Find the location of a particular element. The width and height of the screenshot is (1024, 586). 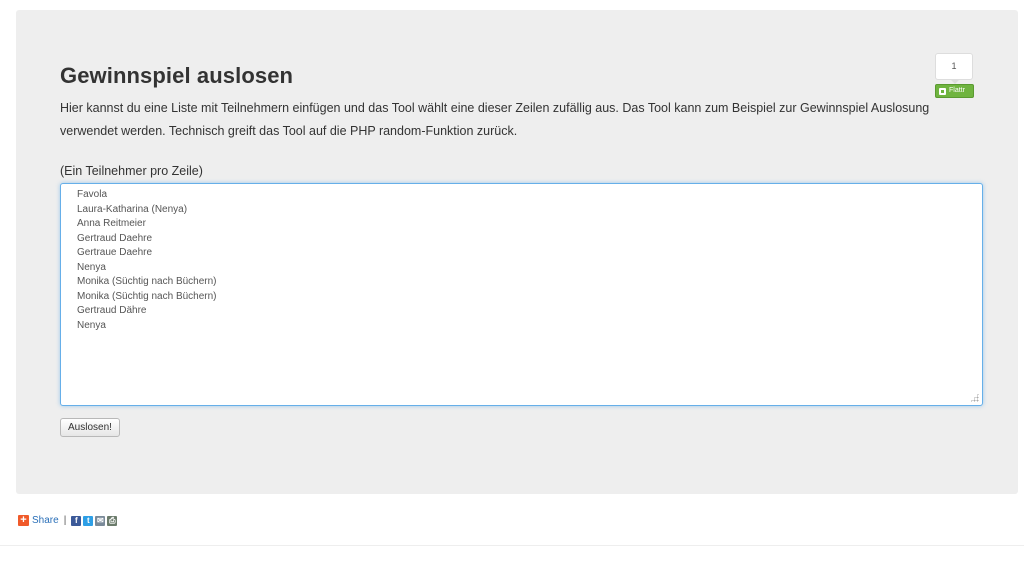

flattr-button: Flattr is located at coordinates (954, 91).